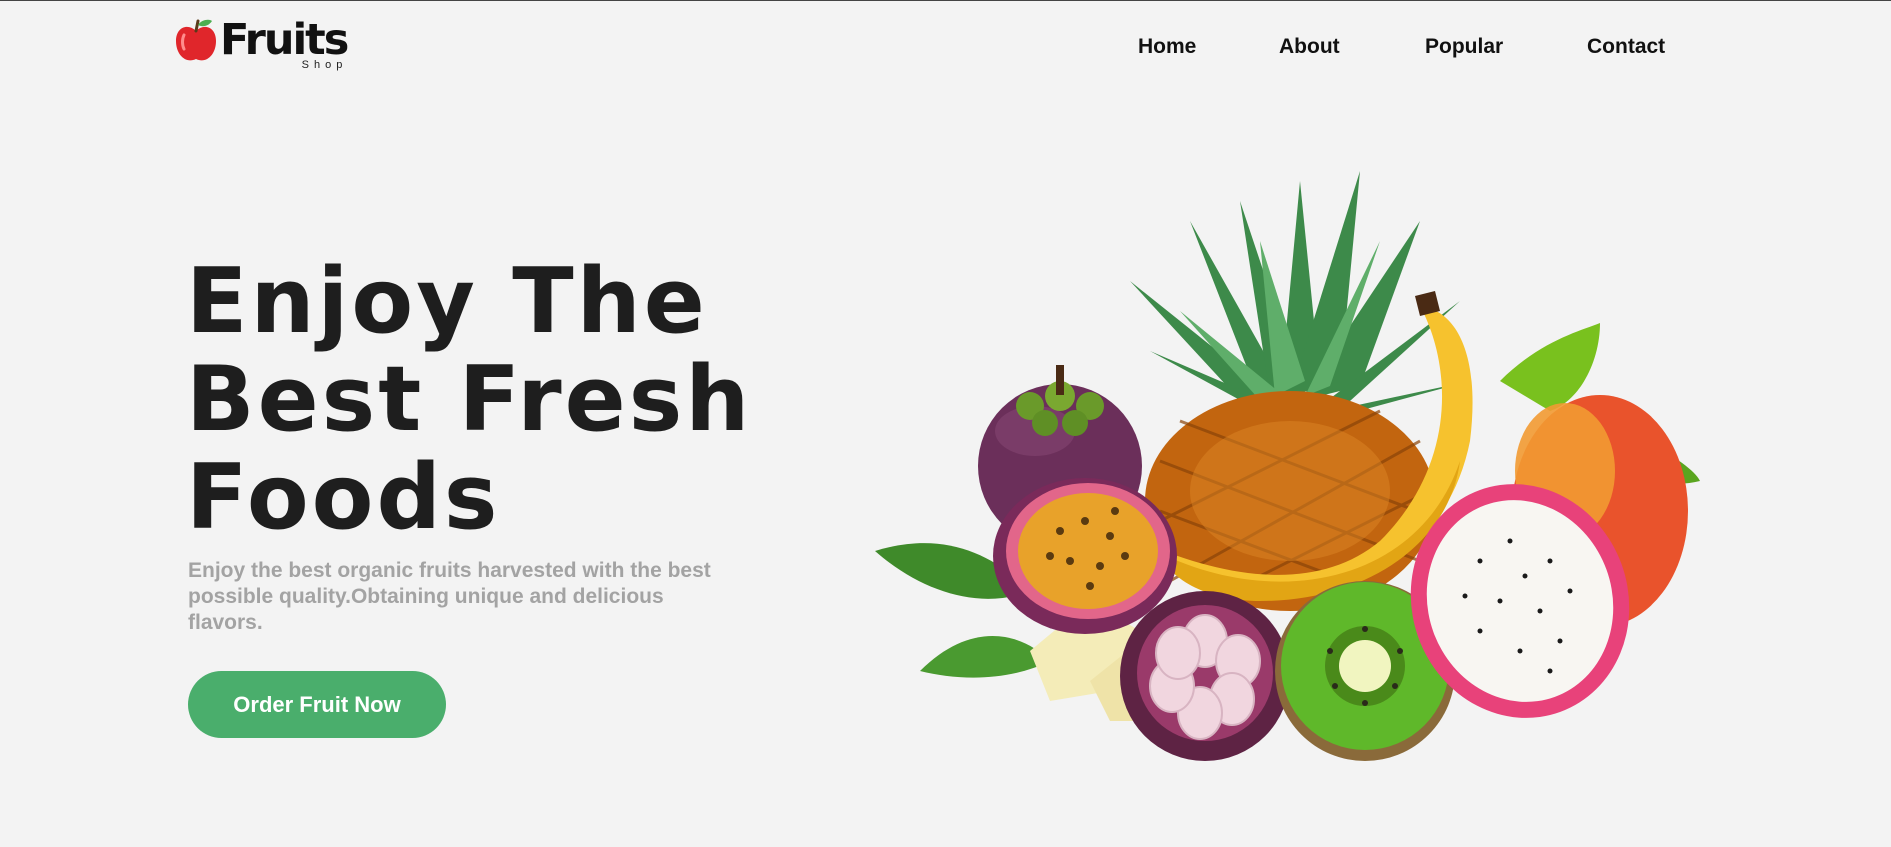 The height and width of the screenshot is (847, 1891). What do you see at coordinates (1464, 47) in the screenshot?
I see `nav-popular: Popular` at bounding box center [1464, 47].